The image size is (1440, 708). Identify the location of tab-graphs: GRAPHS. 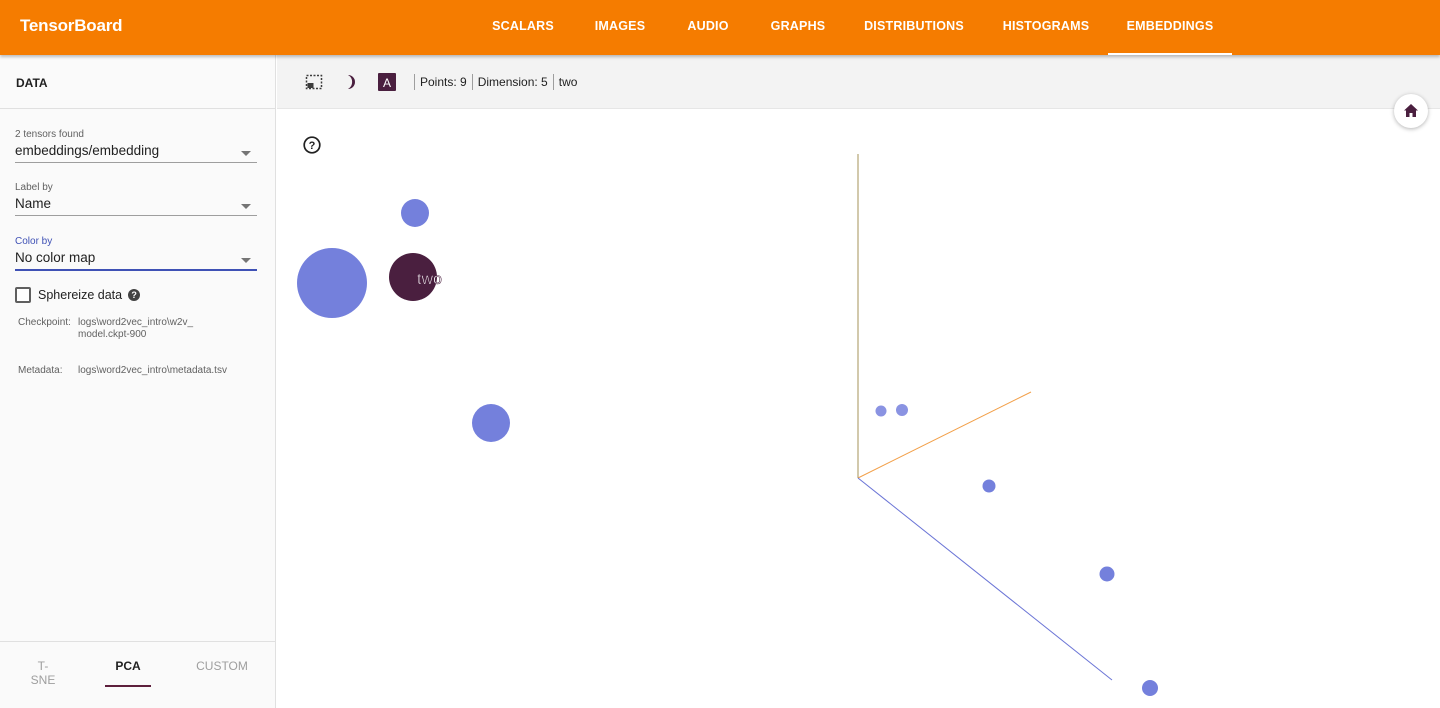
(798, 27).